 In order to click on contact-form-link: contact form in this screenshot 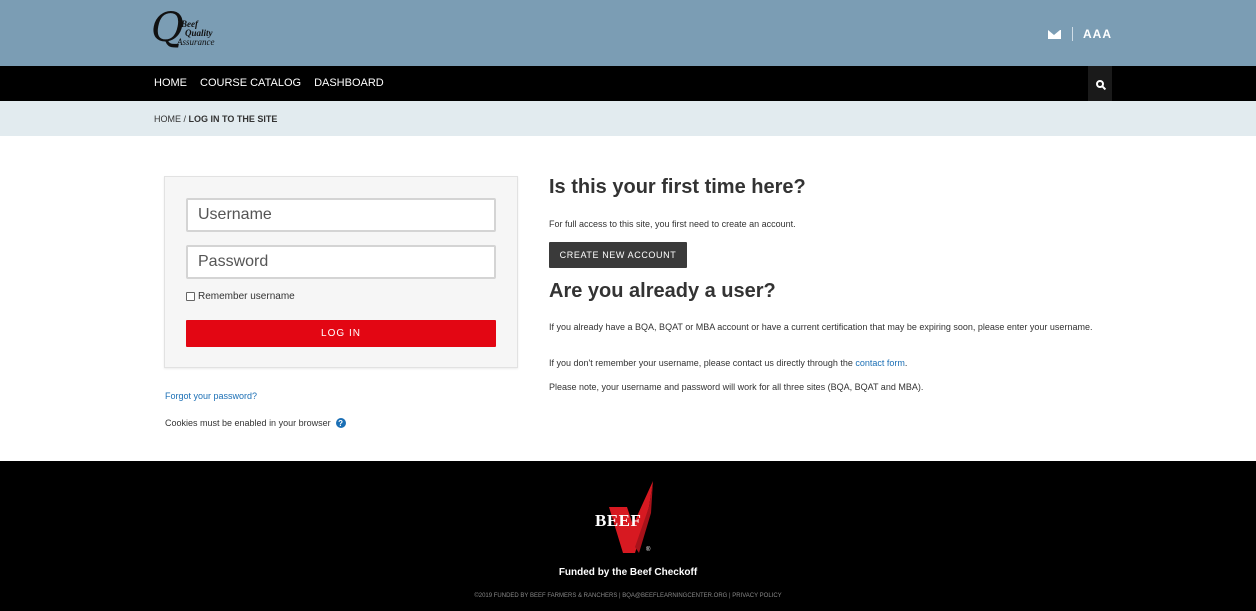, I will do `click(880, 363)`.